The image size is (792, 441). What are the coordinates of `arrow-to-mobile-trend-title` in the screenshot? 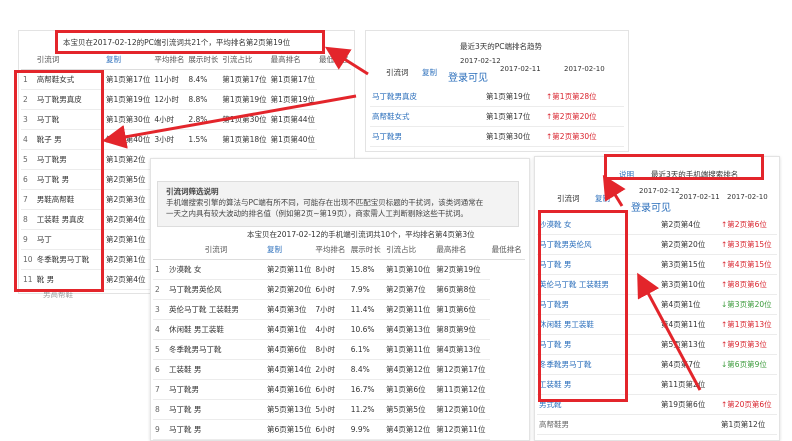 It's located at (614, 190).